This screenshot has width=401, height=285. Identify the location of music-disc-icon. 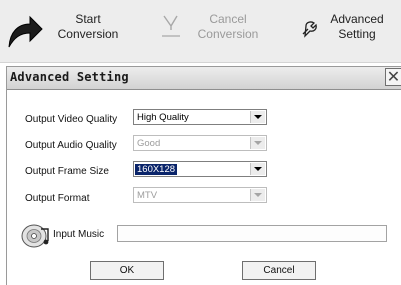
(36, 238).